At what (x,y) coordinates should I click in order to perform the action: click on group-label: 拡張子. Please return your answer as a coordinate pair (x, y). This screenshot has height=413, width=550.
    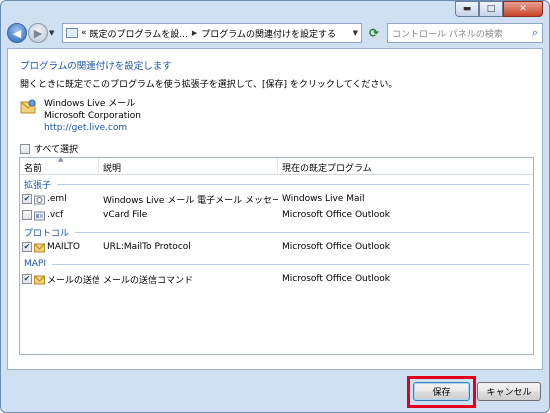
    Looking at the image, I should click on (38, 185).